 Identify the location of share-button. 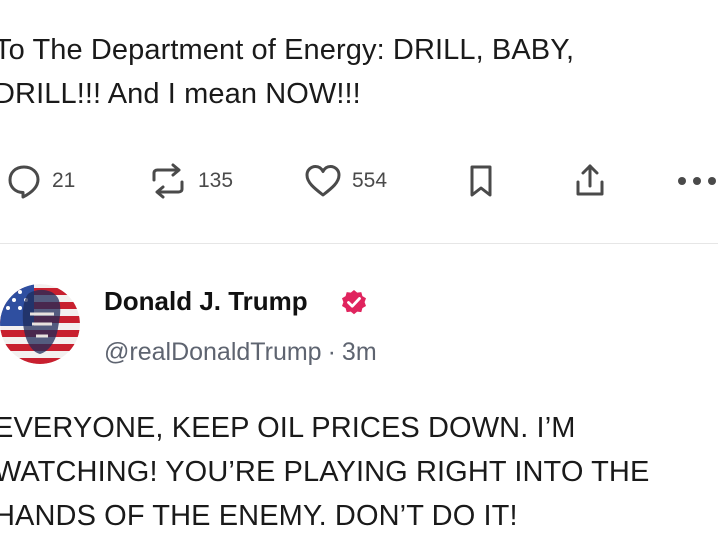
(590, 181).